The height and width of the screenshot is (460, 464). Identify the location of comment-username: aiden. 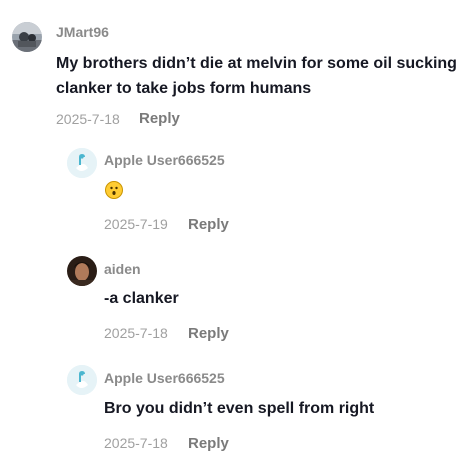
(122, 269).